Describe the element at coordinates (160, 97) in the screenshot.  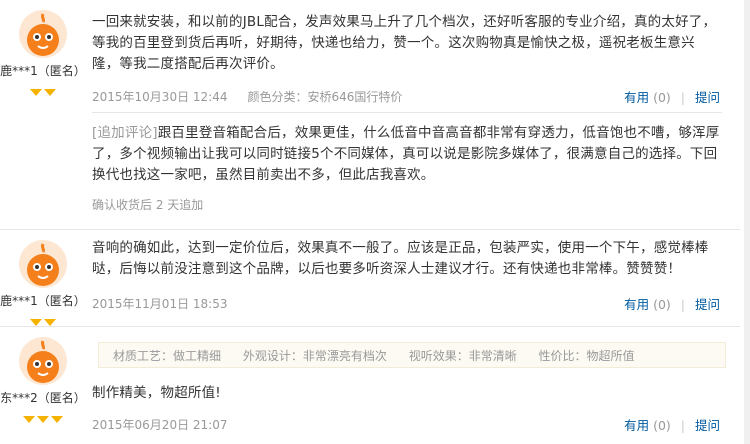
I see `review-date: 2015年10月30日 12:44` at that location.